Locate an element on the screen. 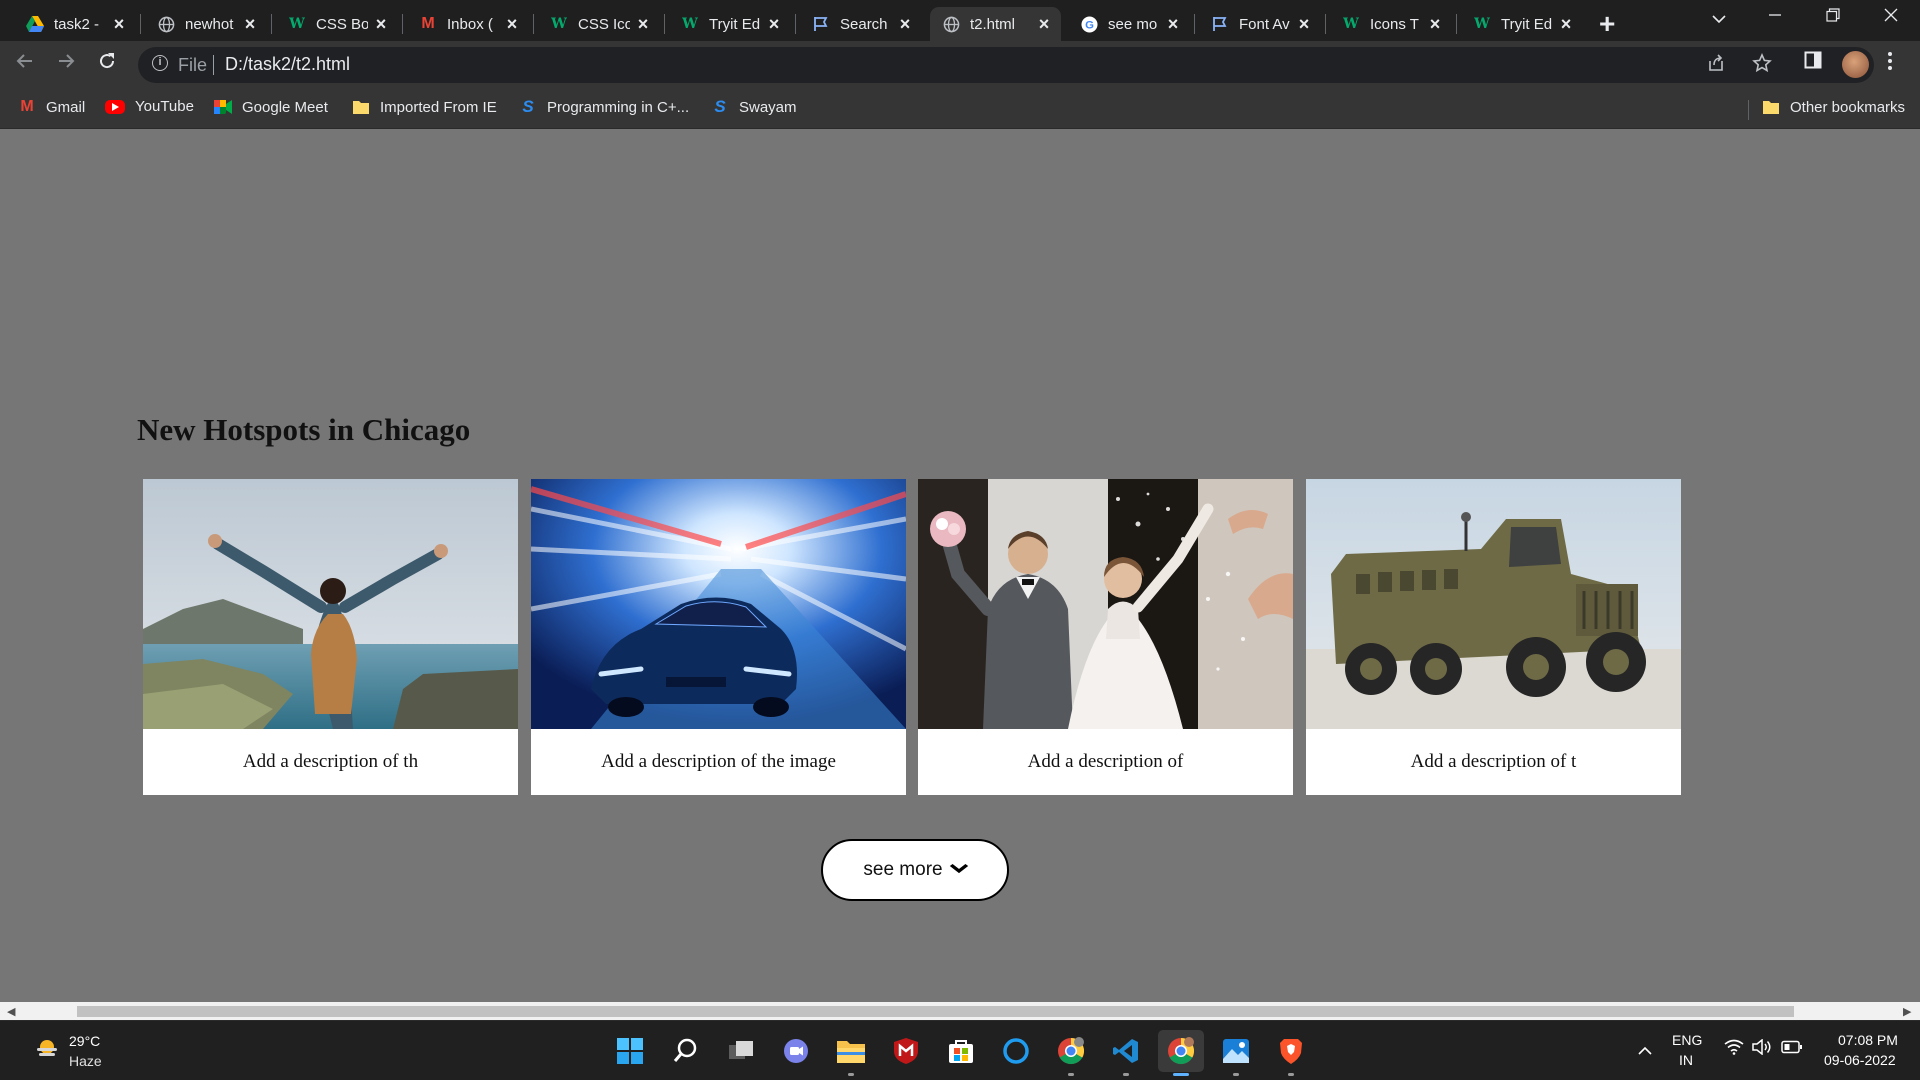 This screenshot has height=1080, width=1920. reload-button is located at coordinates (107, 64).